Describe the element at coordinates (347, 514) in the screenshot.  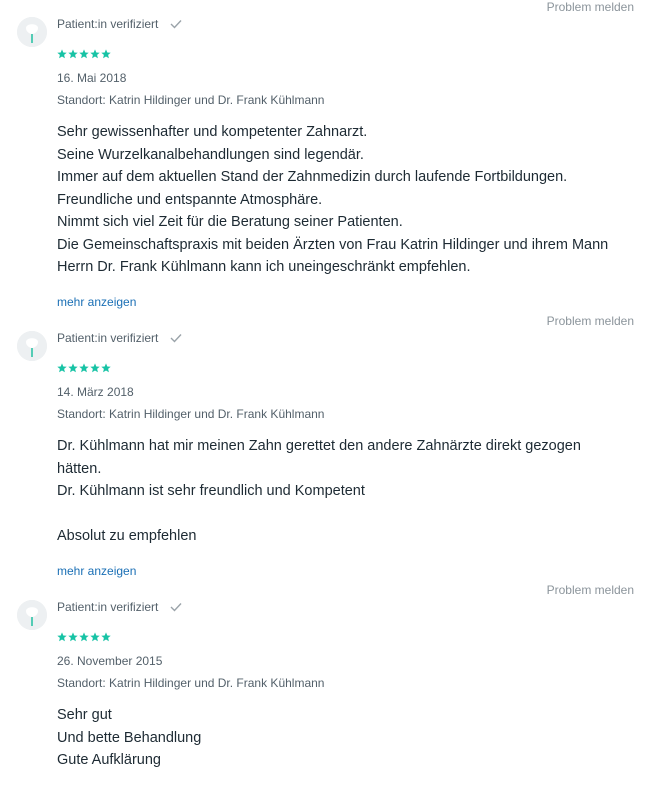
I see `review-text-line` at that location.